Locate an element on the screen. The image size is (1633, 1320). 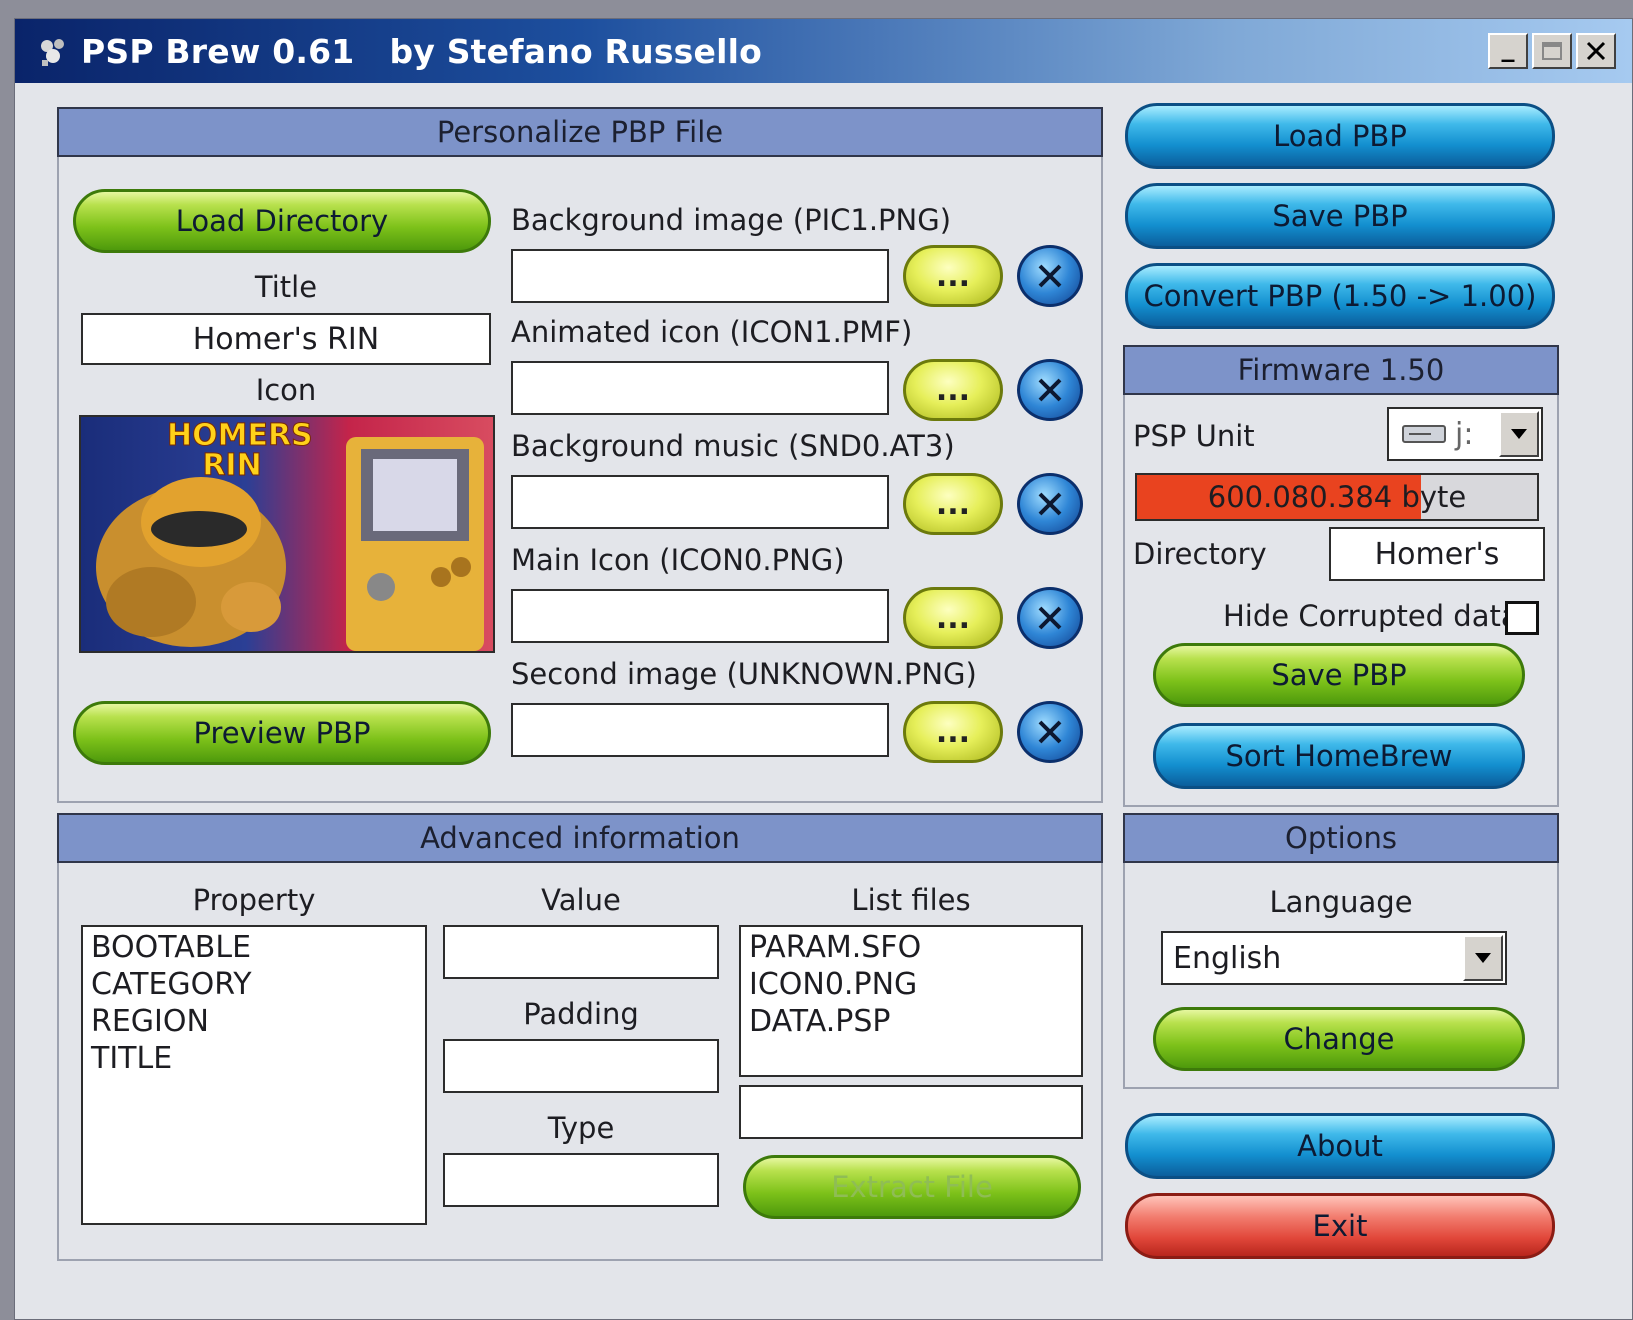
value-field is located at coordinates (581, 952).